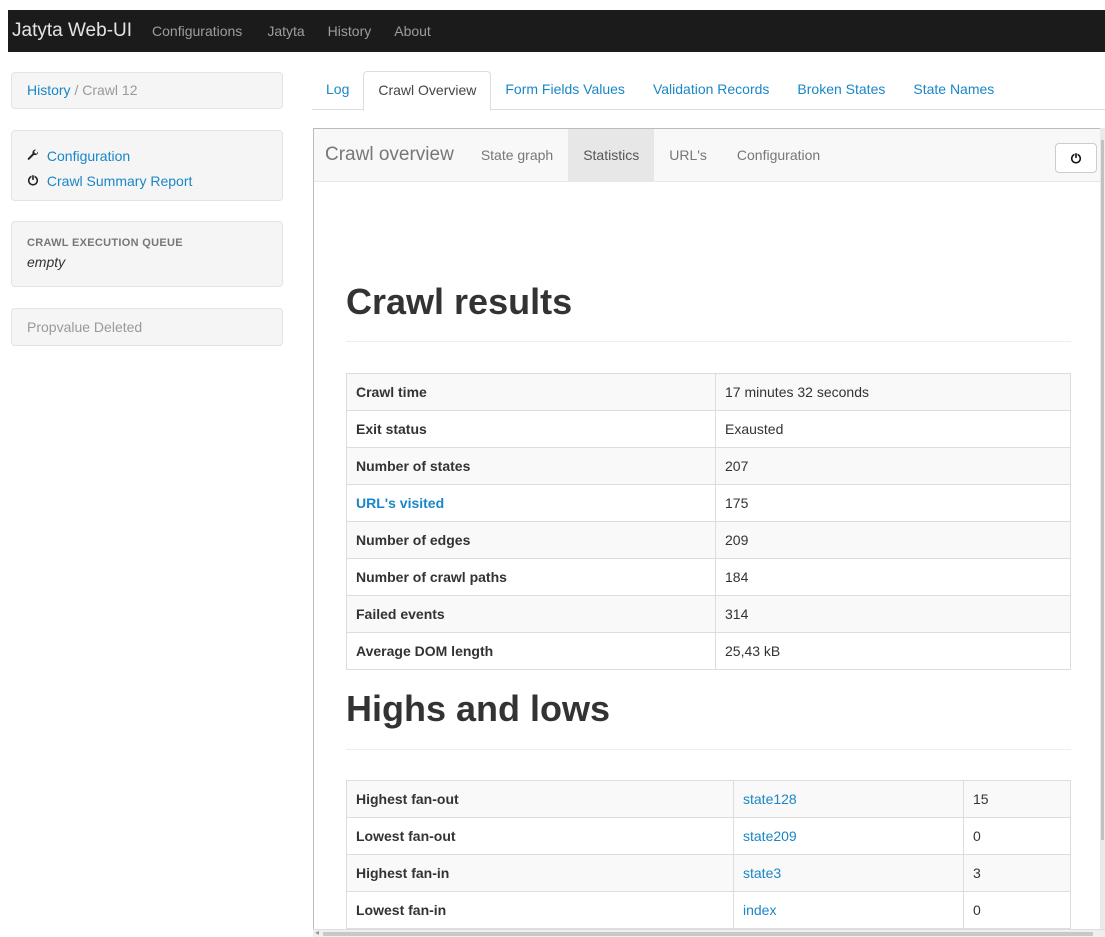 This screenshot has width=1105, height=937. What do you see at coordinates (400, 503) in the screenshot?
I see `urls-visited-link: URL's visited` at bounding box center [400, 503].